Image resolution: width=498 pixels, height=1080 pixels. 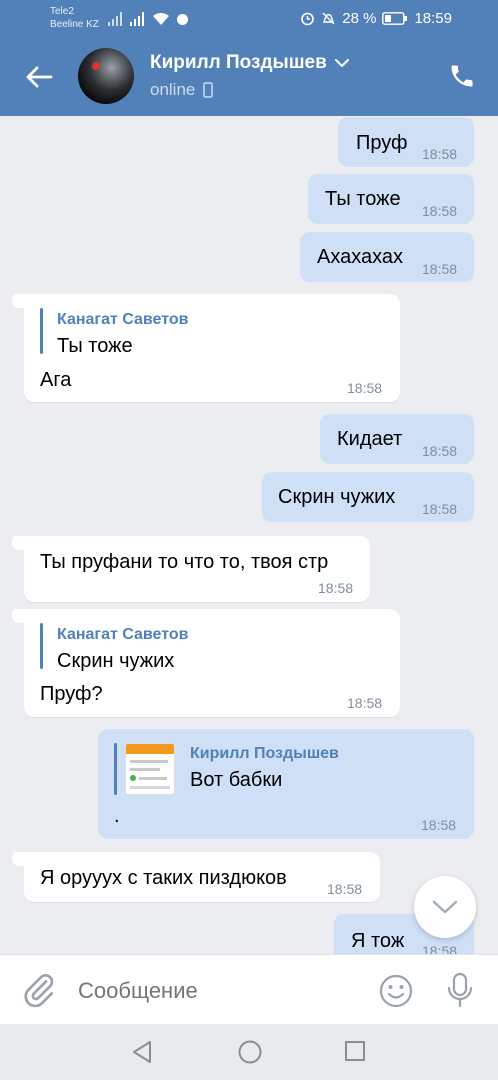 What do you see at coordinates (328, 18) in the screenshot?
I see `mute-icon` at bounding box center [328, 18].